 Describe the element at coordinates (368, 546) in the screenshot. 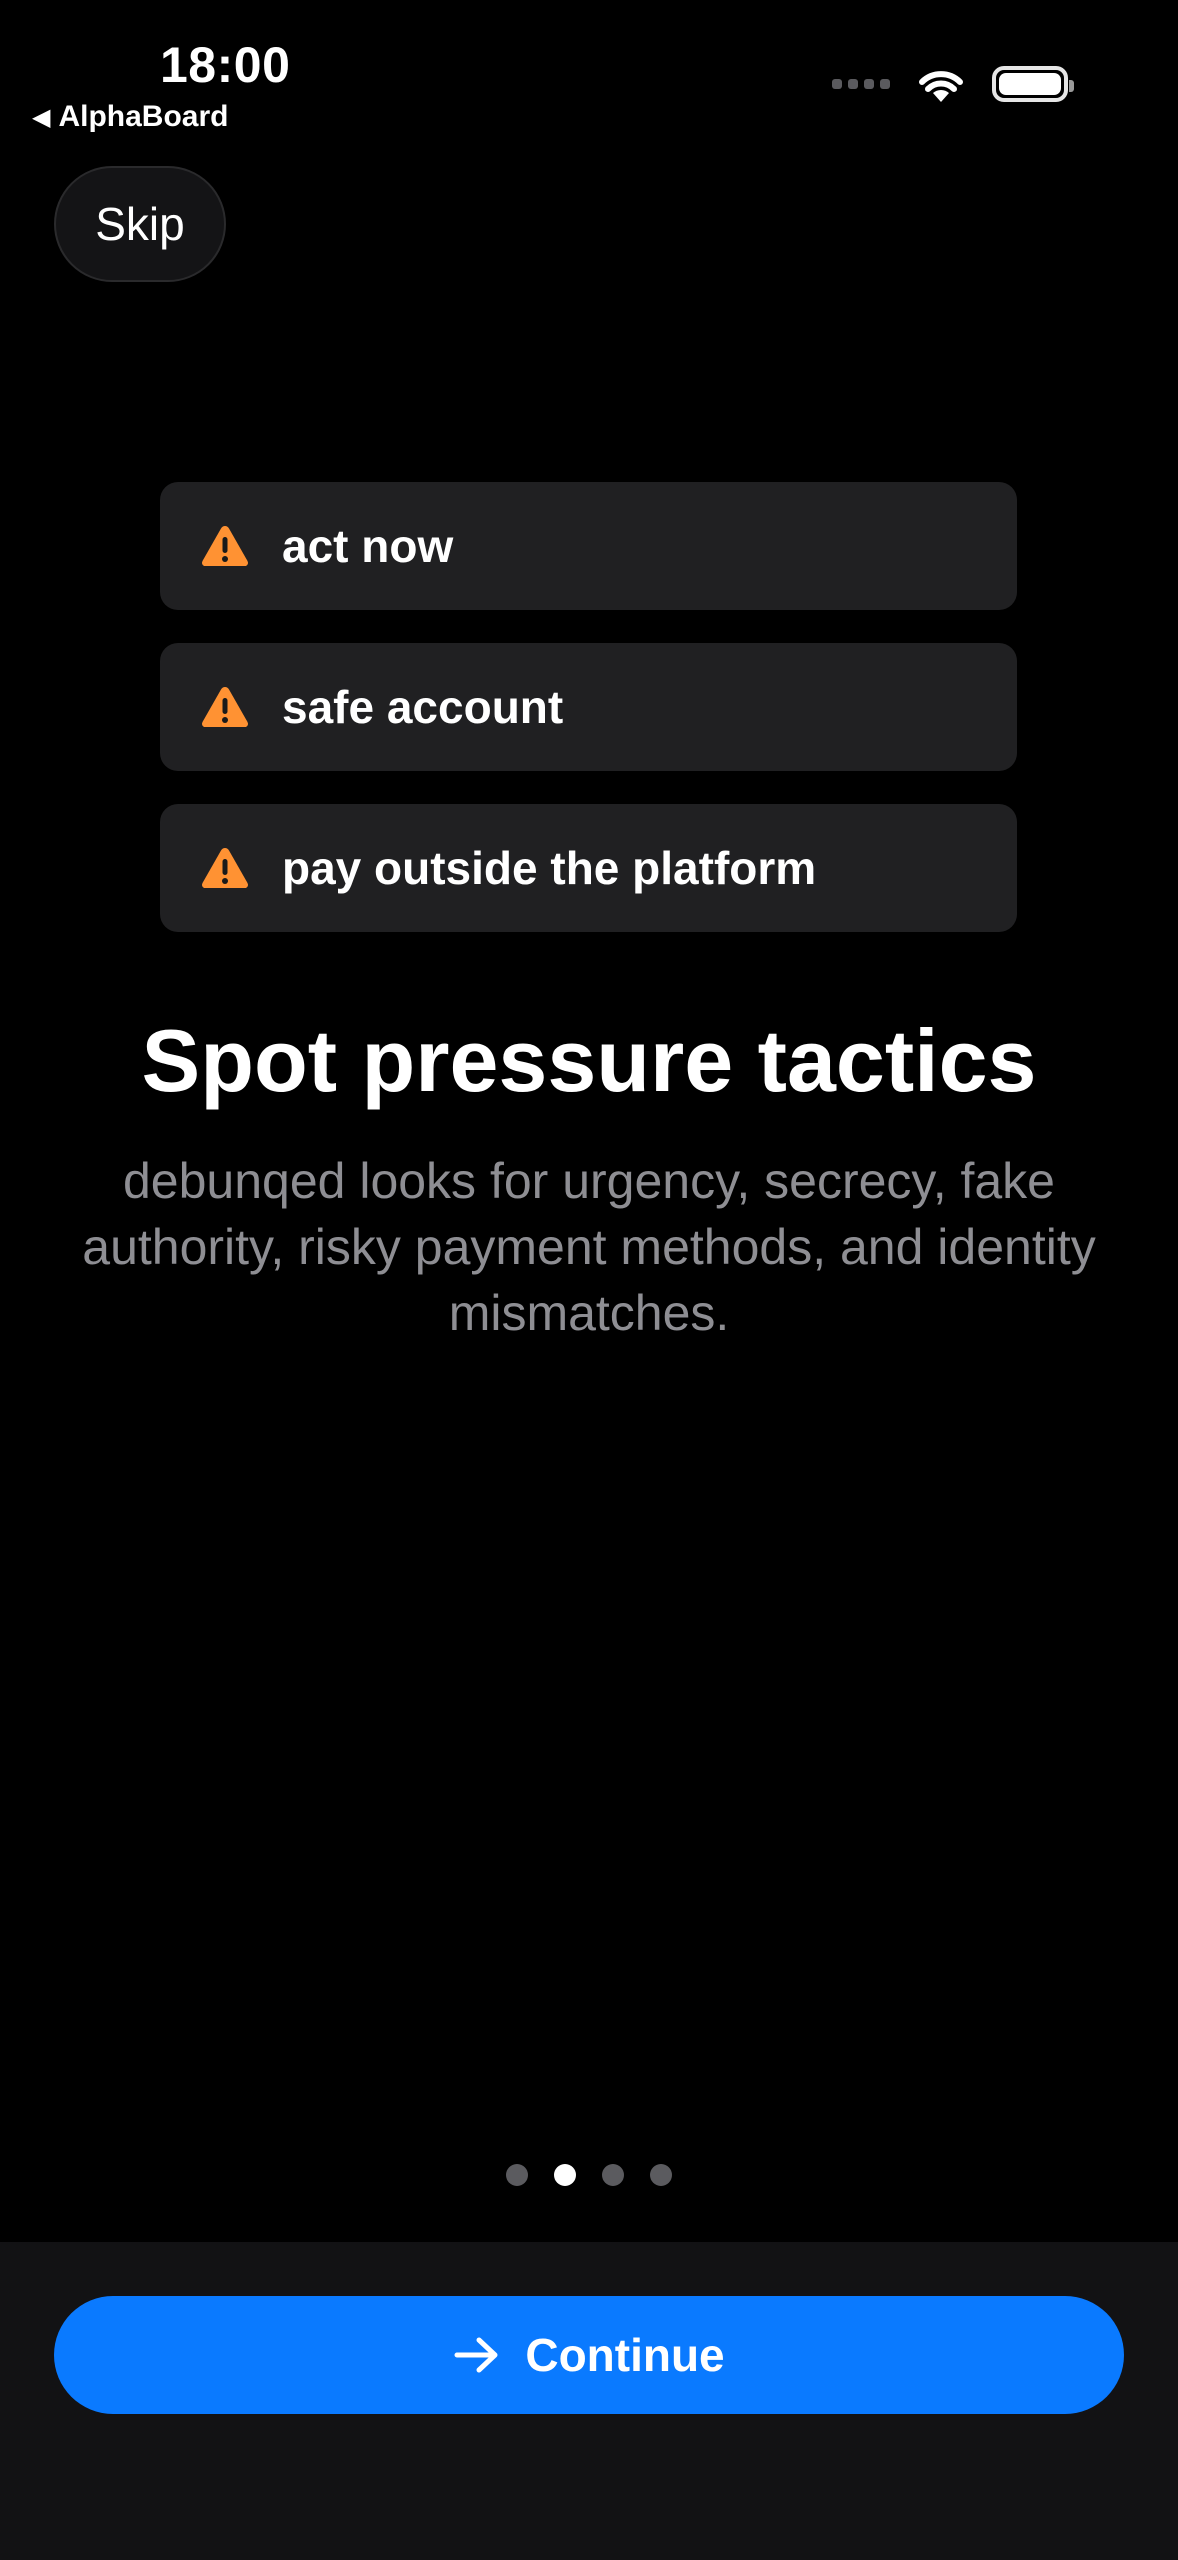

I see `warning-label: act now` at that location.